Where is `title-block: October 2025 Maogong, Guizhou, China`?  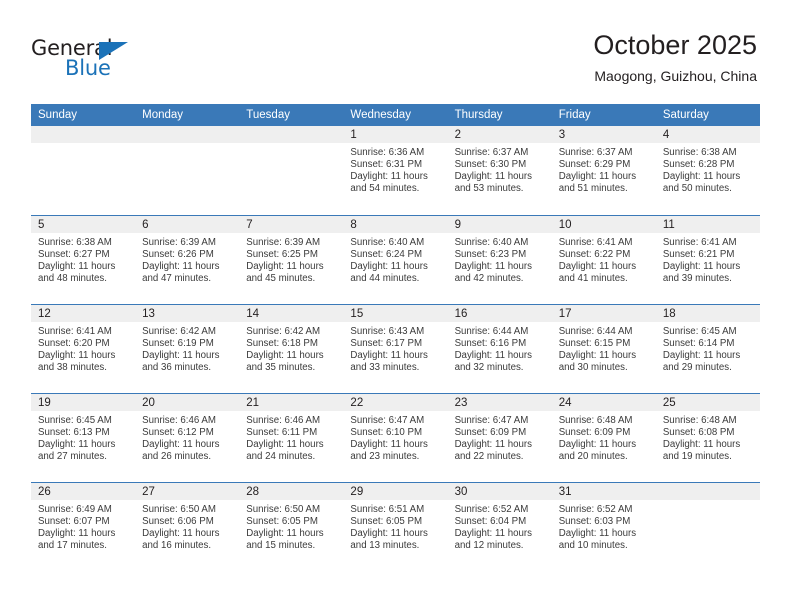 title-block: October 2025 Maogong, Guizhou, China is located at coordinates (675, 57).